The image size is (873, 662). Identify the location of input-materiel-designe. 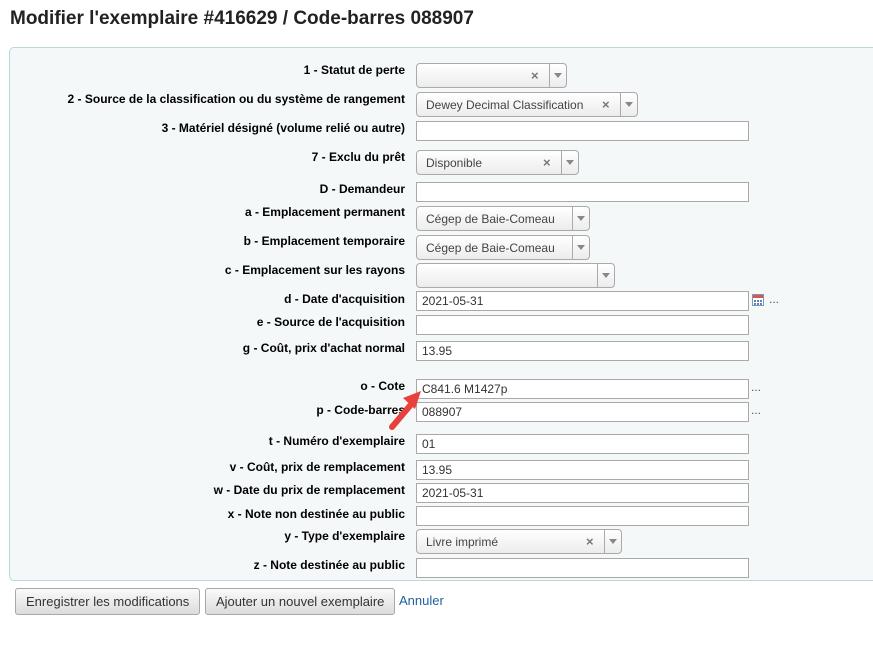
(582, 131).